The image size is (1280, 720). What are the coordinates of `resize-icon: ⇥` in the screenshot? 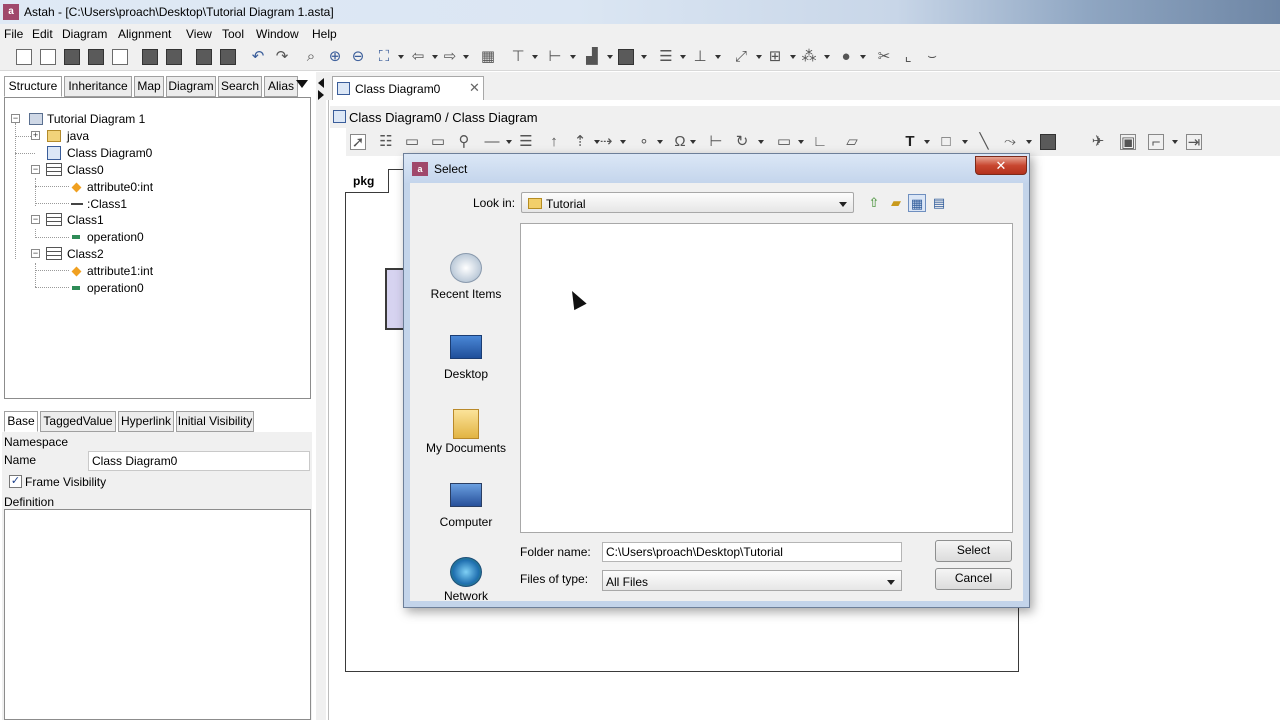 It's located at (1194, 142).